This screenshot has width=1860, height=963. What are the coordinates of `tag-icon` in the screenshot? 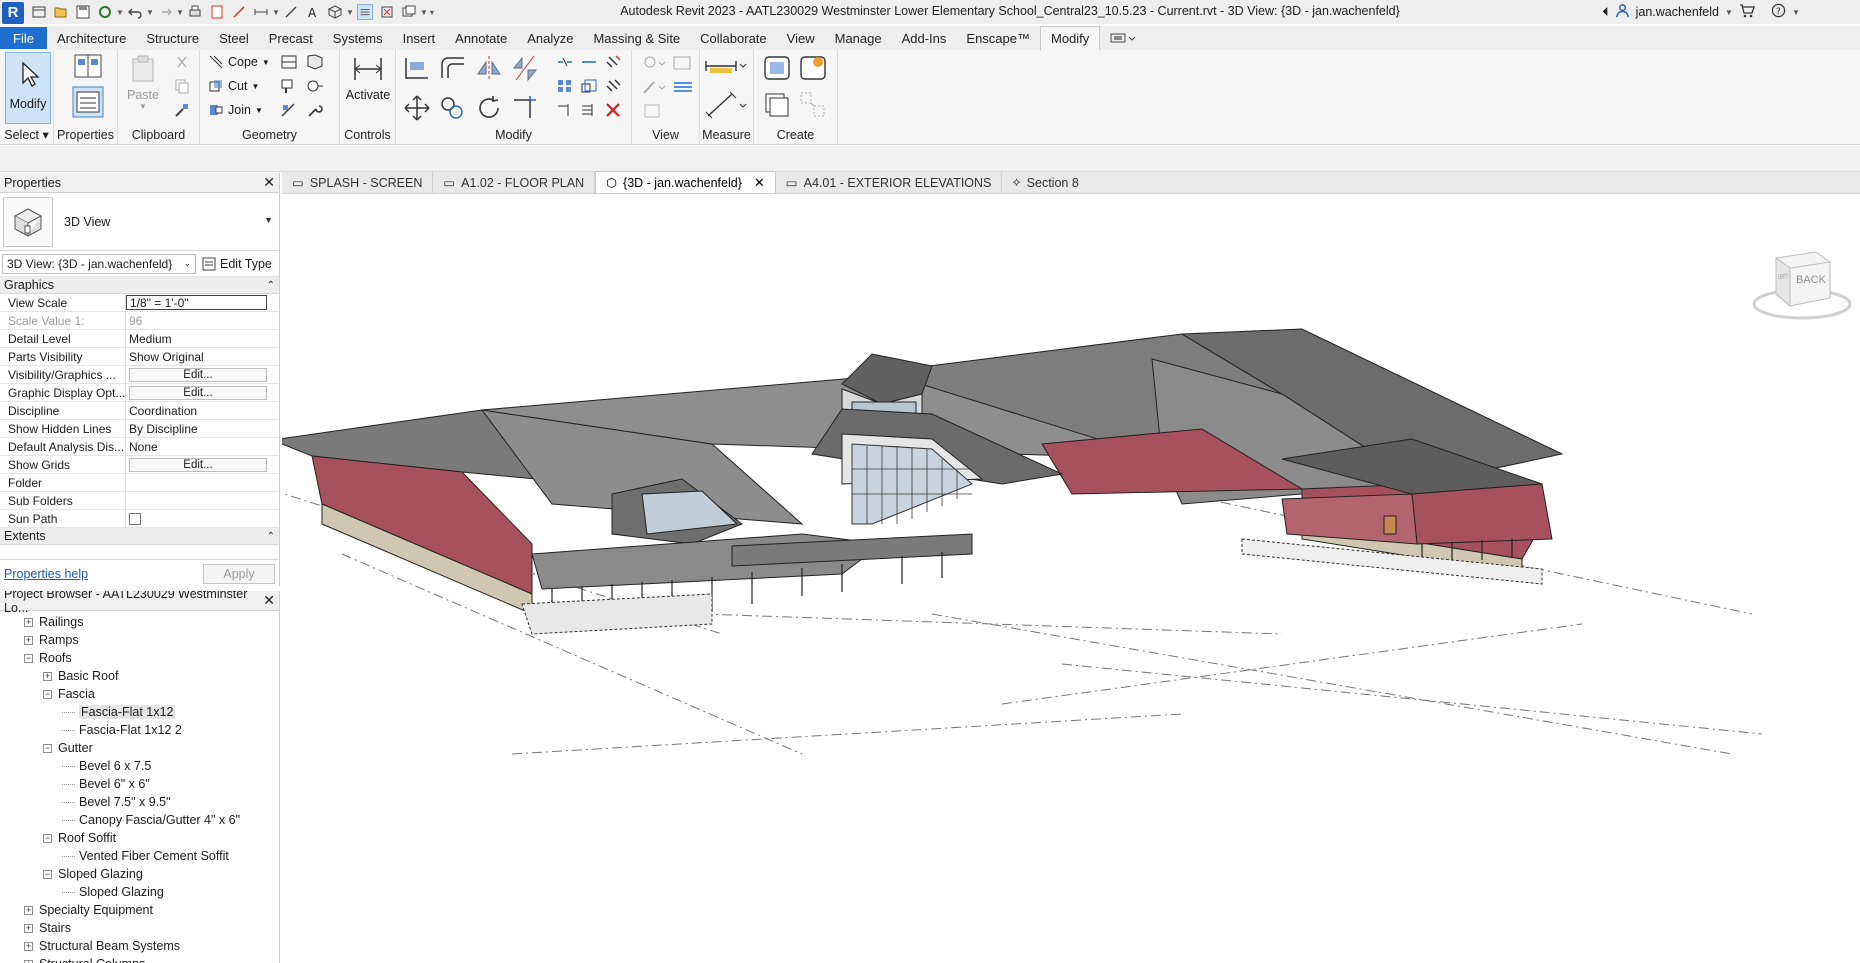 It's located at (291, 12).